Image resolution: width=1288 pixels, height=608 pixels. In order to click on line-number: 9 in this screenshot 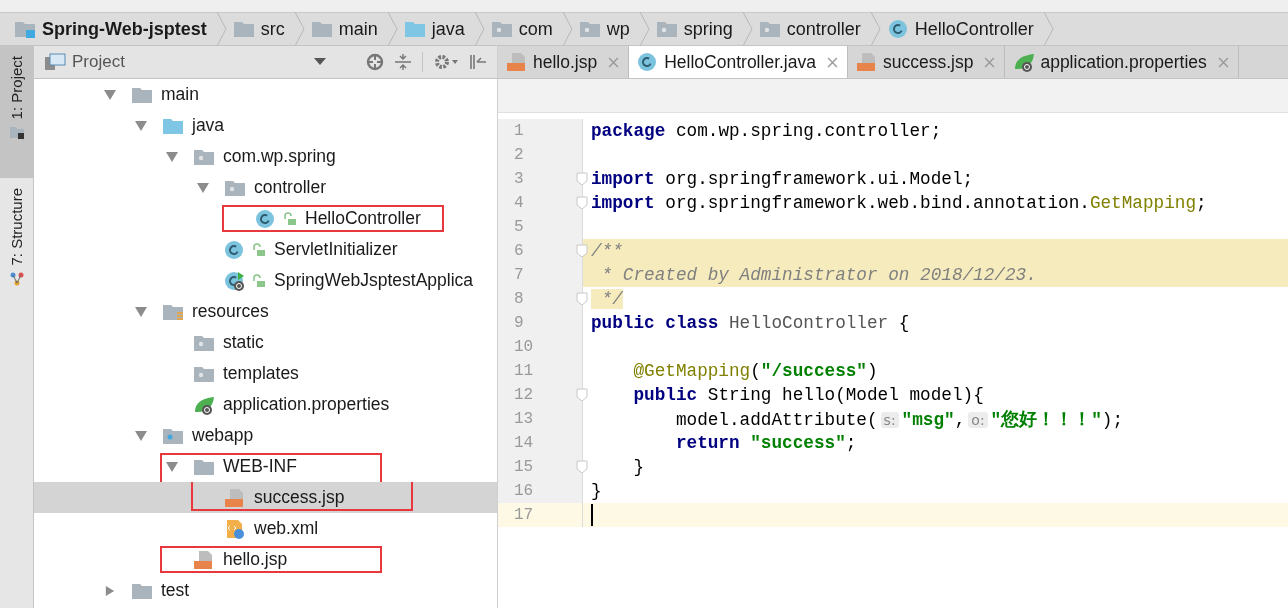, I will do `click(519, 323)`.